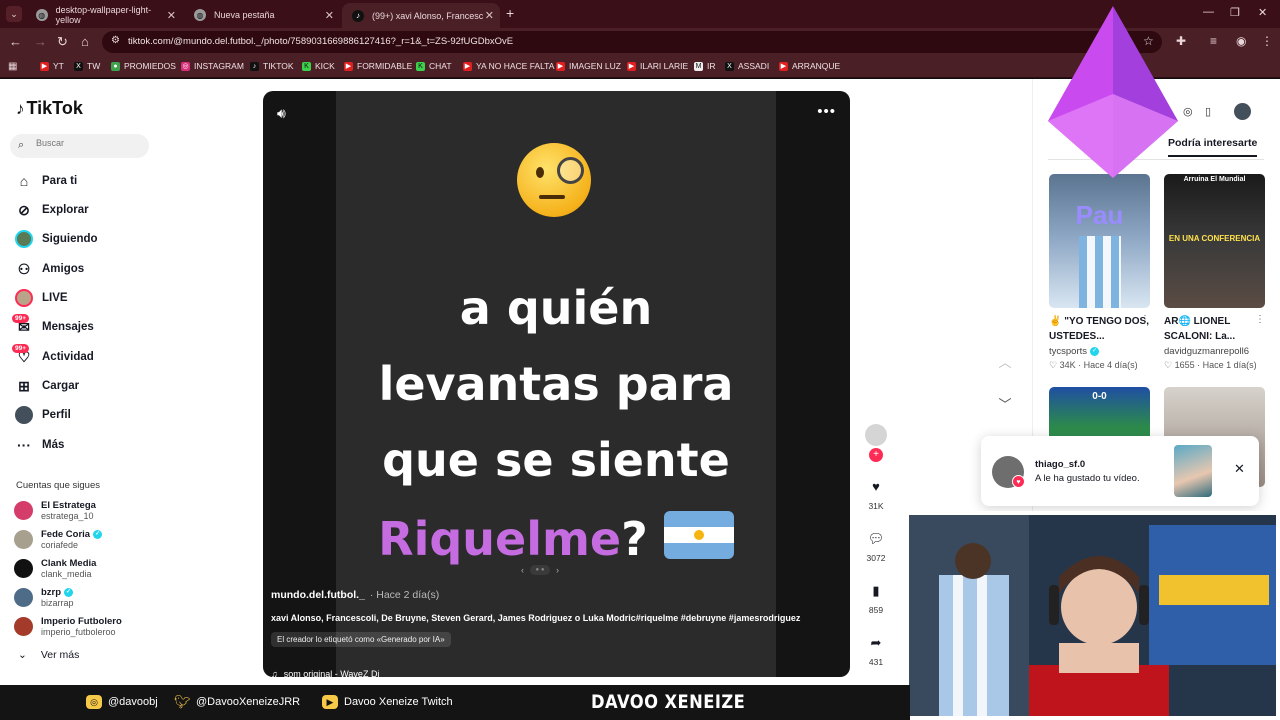 The width and height of the screenshot is (1280, 720). What do you see at coordinates (664, 66) in the screenshot?
I see `bookmark-label: ILARI LARIE` at bounding box center [664, 66].